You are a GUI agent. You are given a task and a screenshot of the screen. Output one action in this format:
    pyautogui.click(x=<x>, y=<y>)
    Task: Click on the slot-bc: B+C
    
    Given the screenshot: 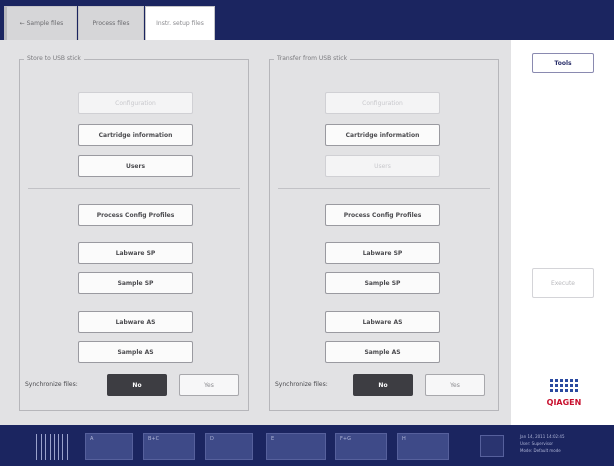 What is the action you would take?
    pyautogui.click(x=169, y=446)
    